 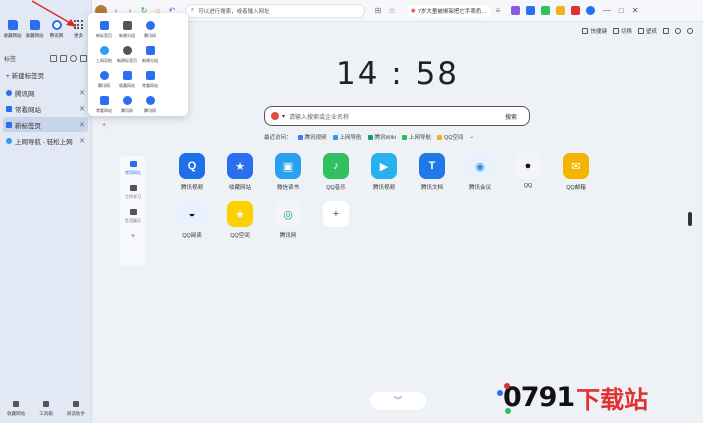 I want to click on wallpaper-button: 壁纸, so click(x=647, y=31).